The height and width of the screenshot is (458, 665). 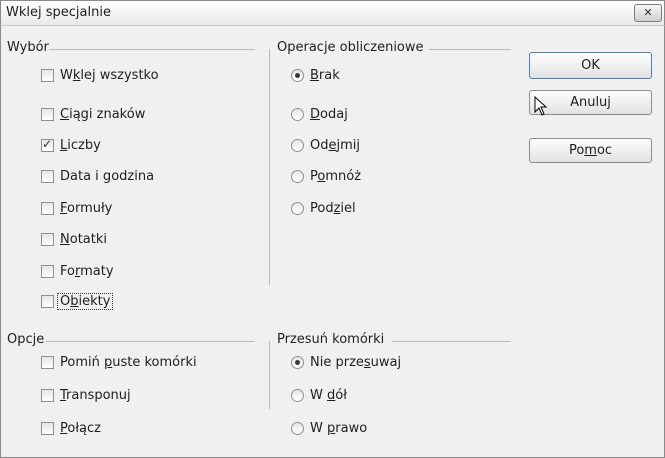 I want to click on shift-group-divider, so click(x=451, y=341).